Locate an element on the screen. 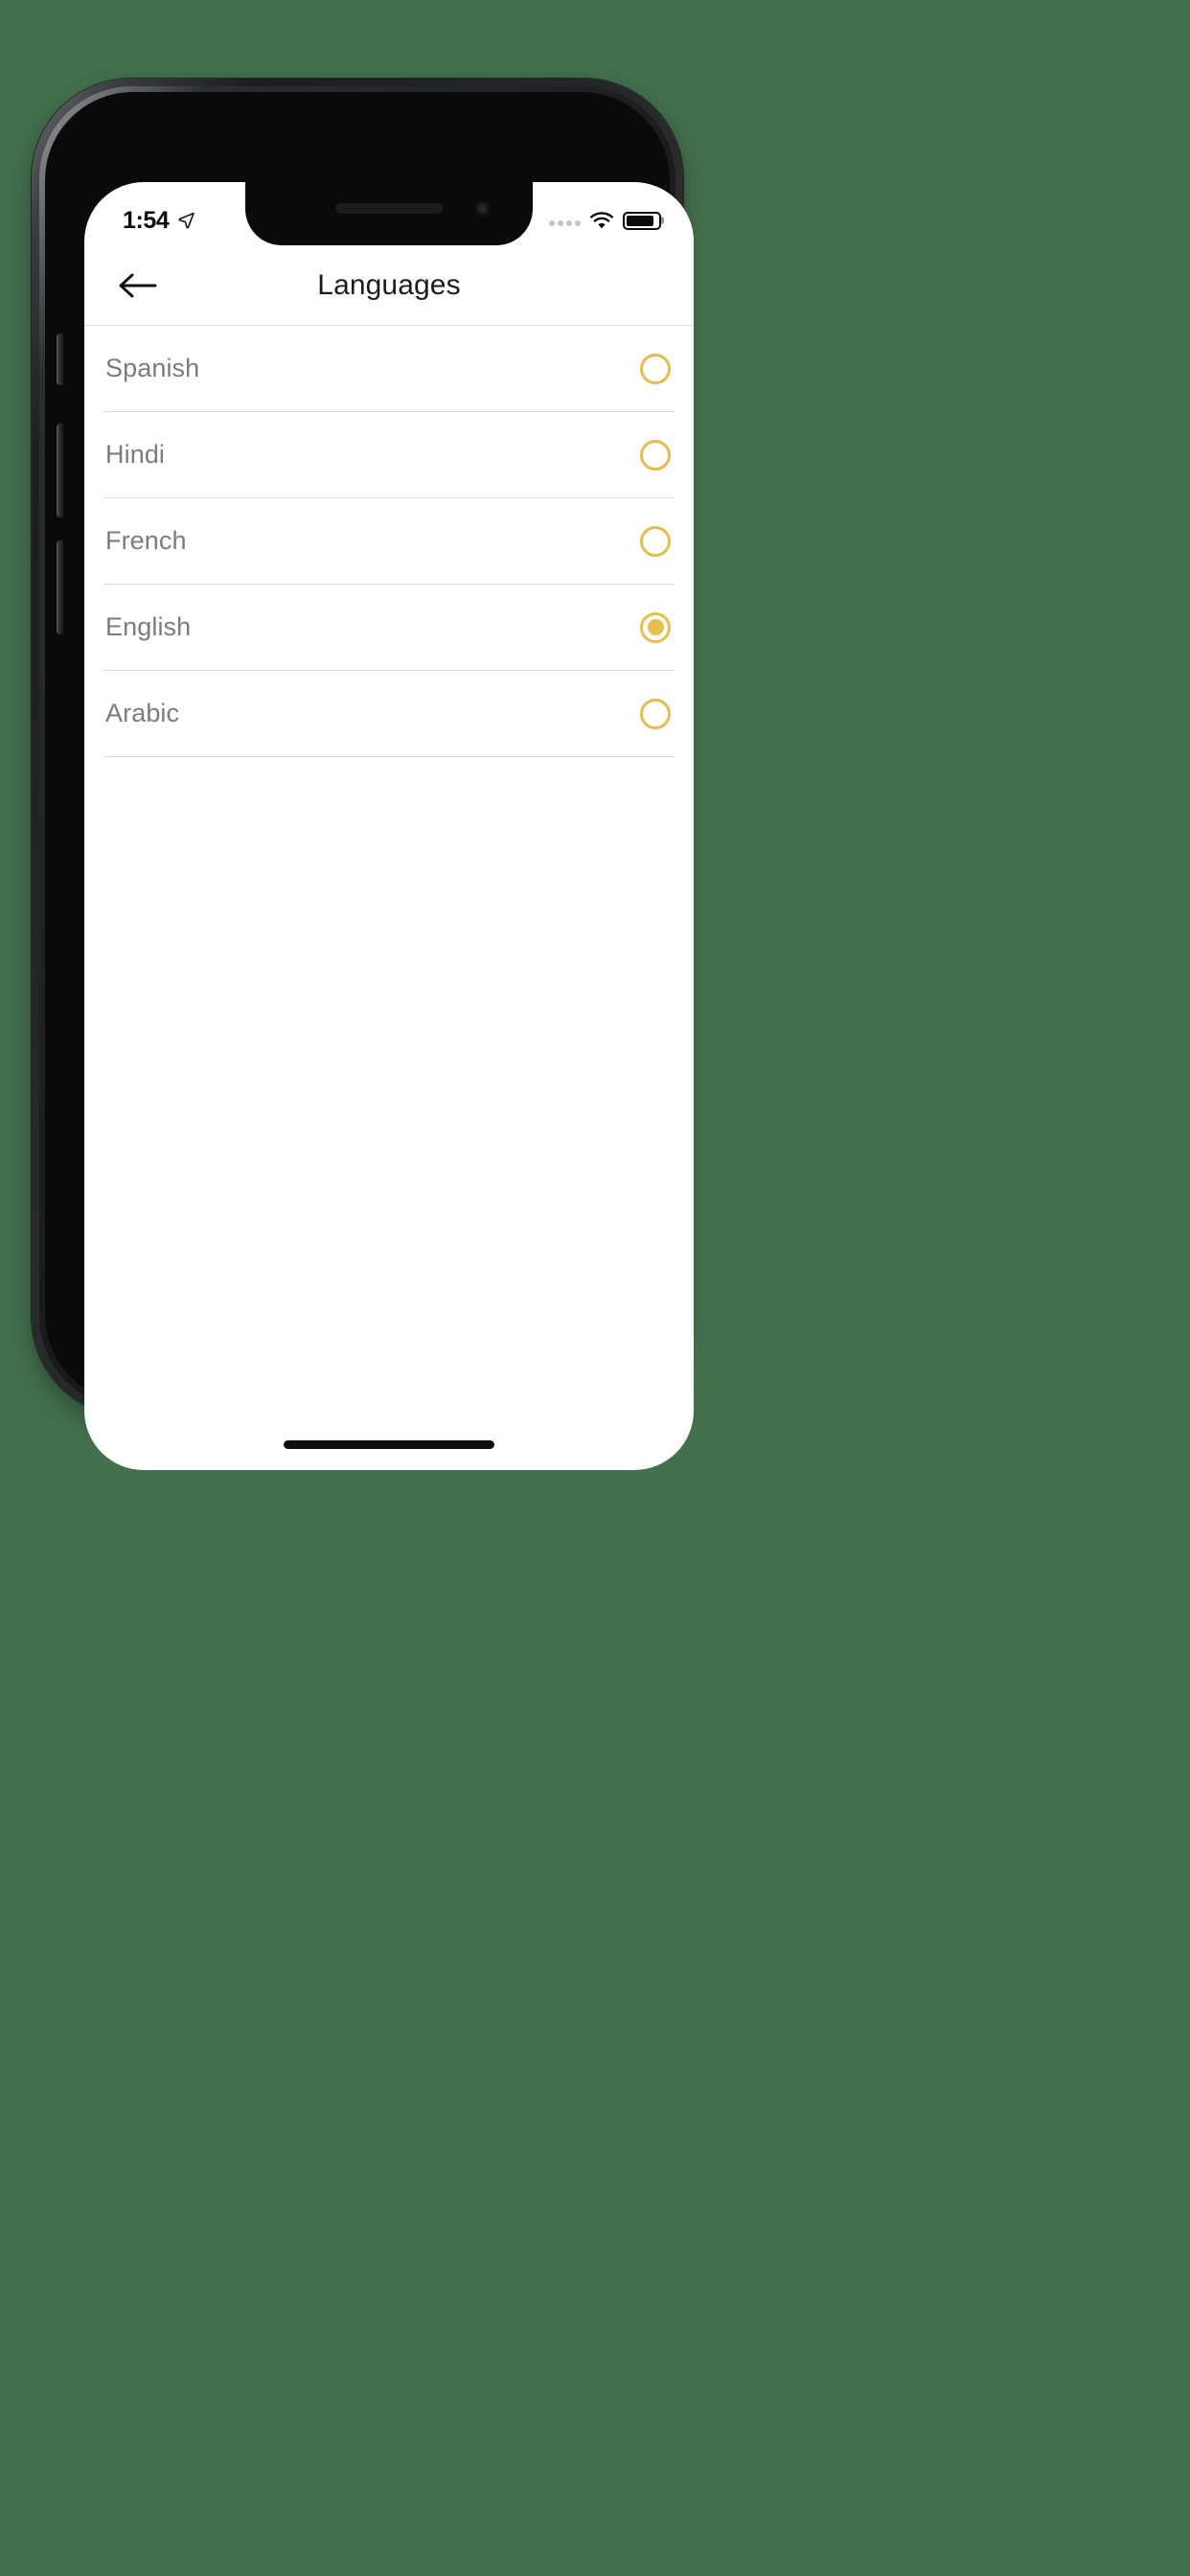 This screenshot has width=1190, height=2576. radio-button-selected is located at coordinates (655, 627).